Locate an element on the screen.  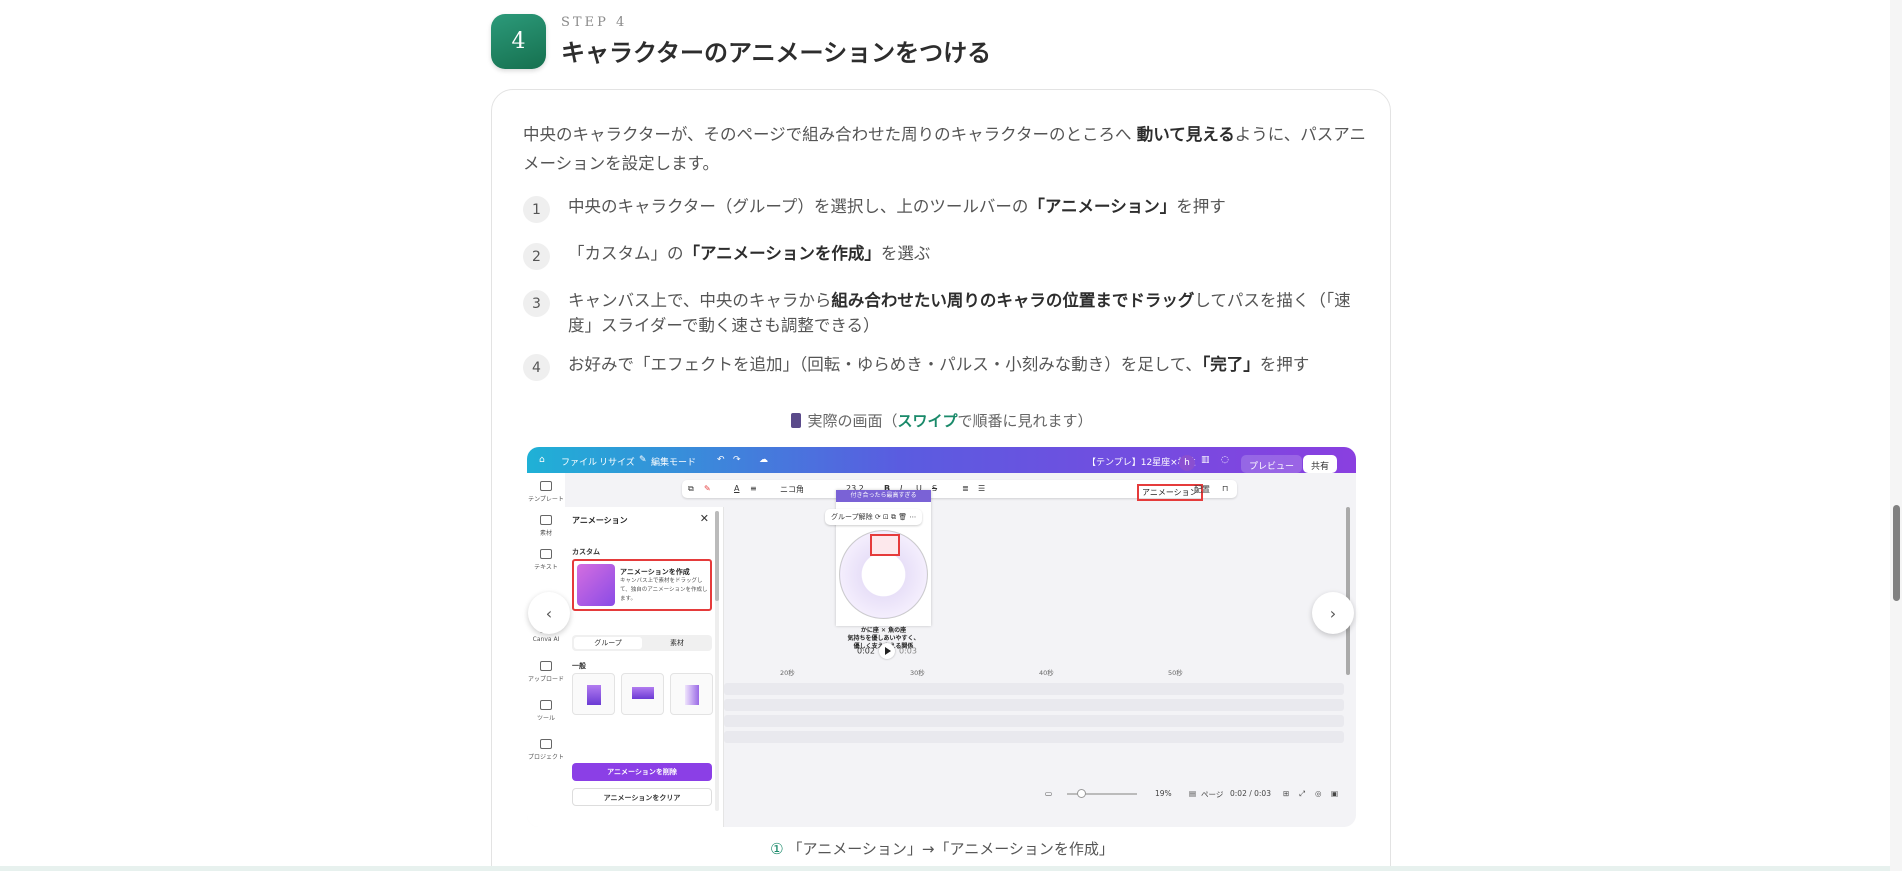
canvas-line: 気持ちを優しあいやすく、 is located at coordinates (883, 638).